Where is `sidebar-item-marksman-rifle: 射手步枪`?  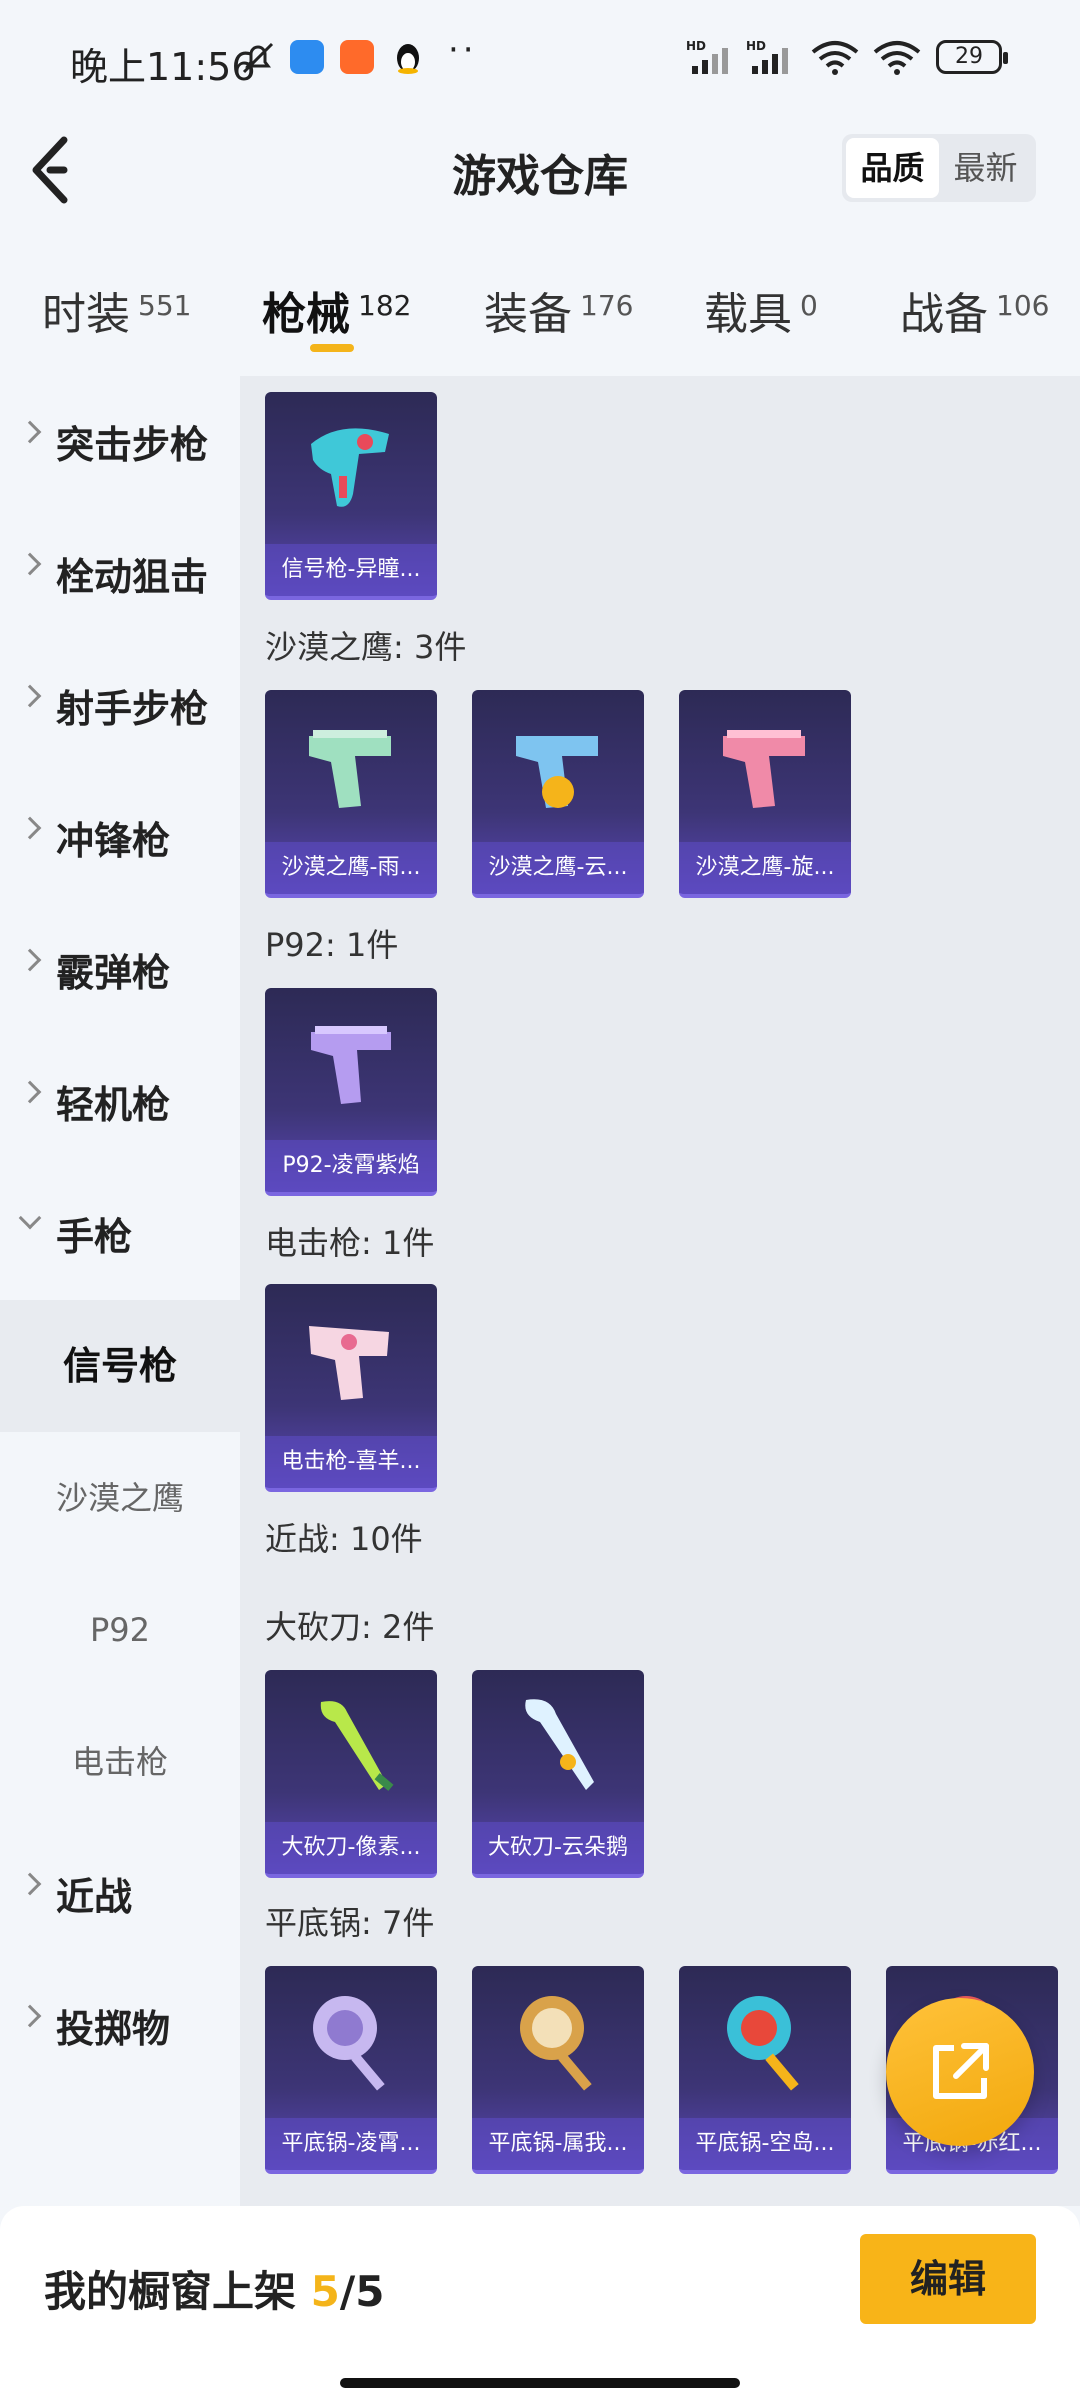 sidebar-item-marksman-rifle: 射手步枪 is located at coordinates (120, 706).